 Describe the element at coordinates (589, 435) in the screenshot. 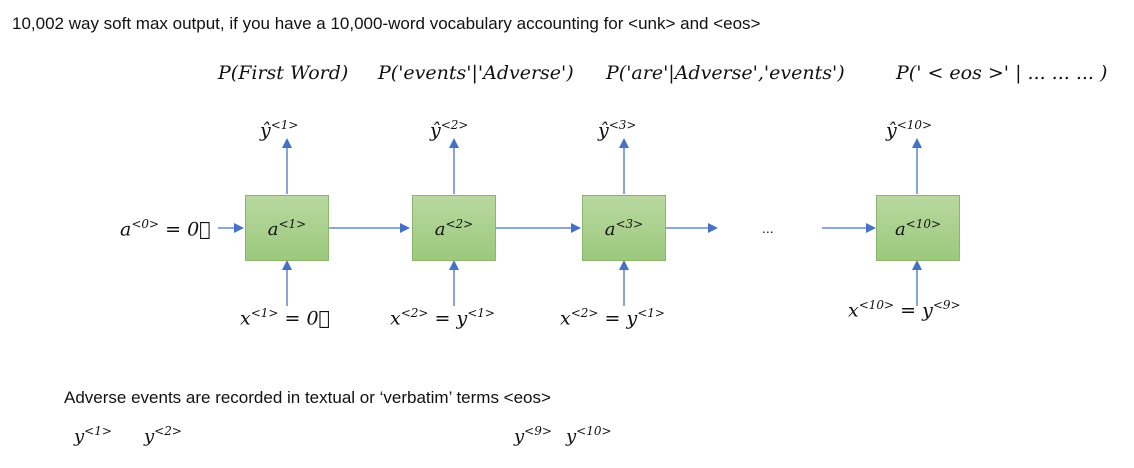

I see `target-label-10: y<10>` at that location.